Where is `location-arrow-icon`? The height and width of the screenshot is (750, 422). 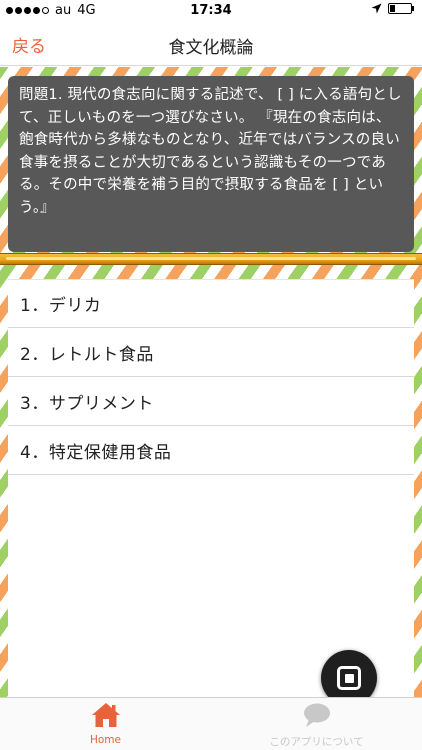
location-arrow-icon is located at coordinates (376, 8).